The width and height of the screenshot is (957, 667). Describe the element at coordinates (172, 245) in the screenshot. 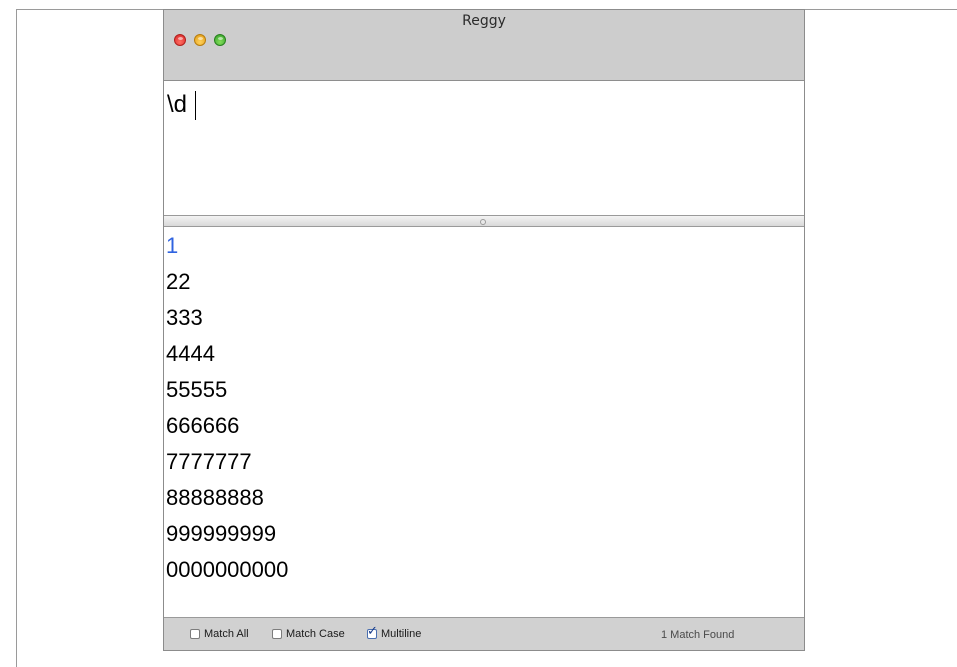

I see `test-text-line: 1` at that location.